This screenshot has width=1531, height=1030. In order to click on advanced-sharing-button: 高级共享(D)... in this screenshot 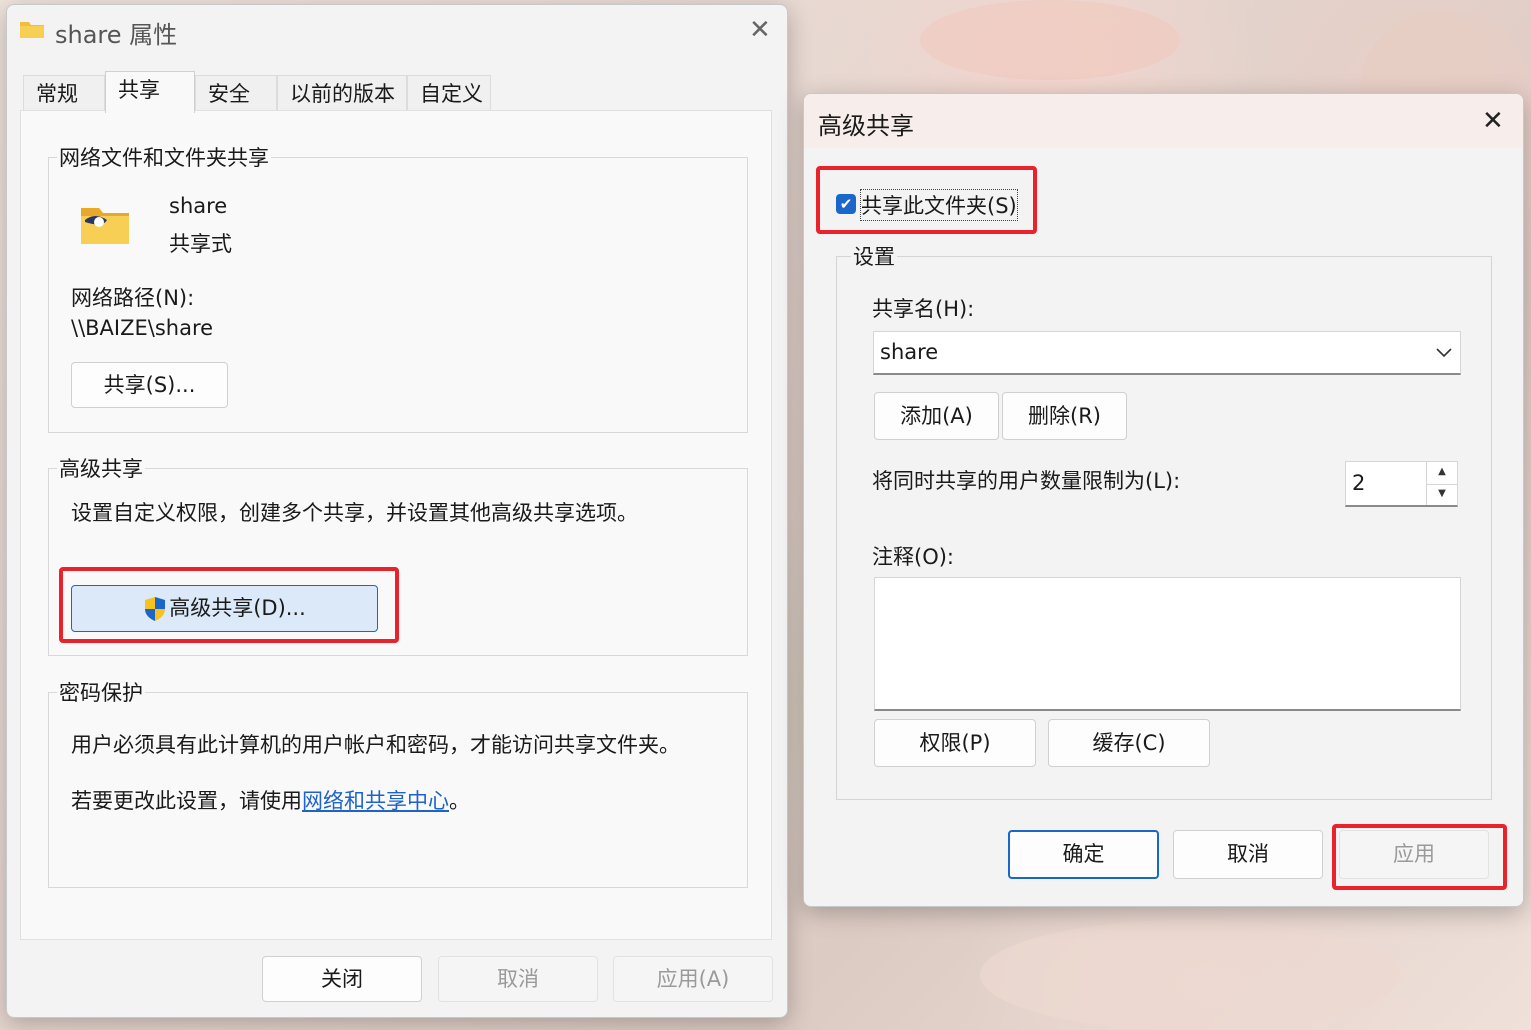, I will do `click(224, 608)`.